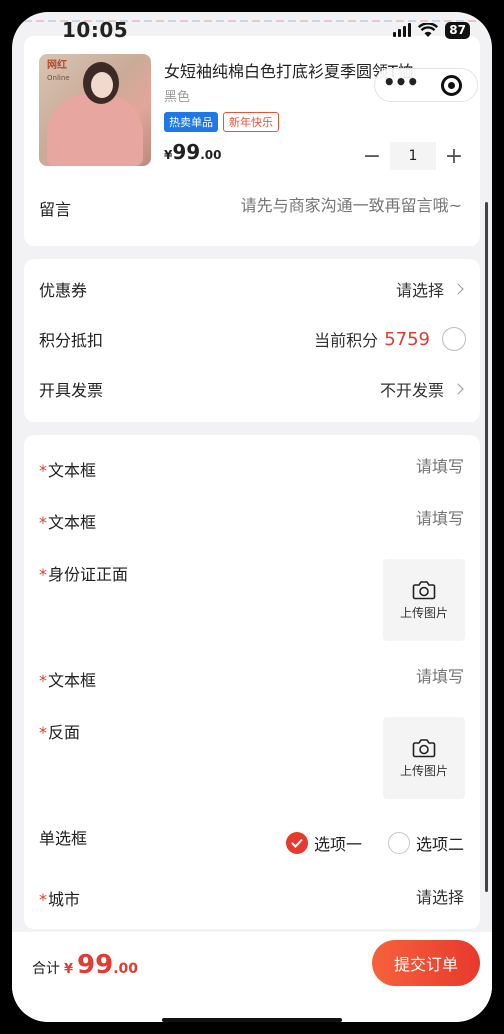  I want to click on field-label: *身份证正面, so click(84, 574).